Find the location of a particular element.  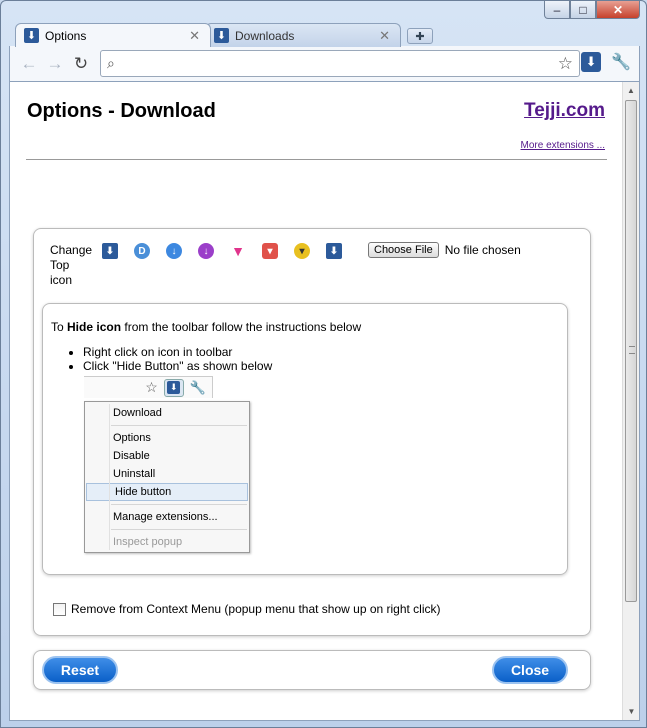

window-close-button: ✕ is located at coordinates (618, 10).